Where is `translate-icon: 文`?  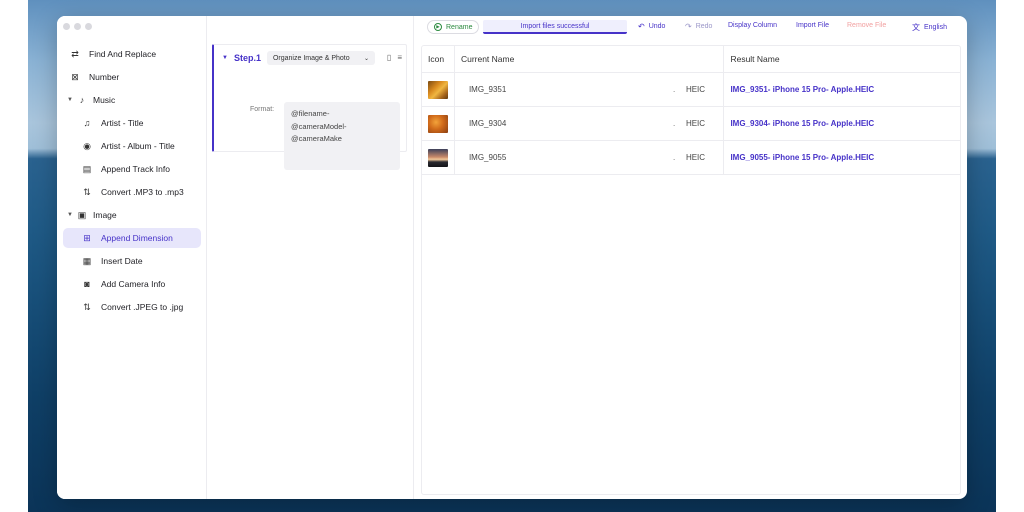
translate-icon: 文 is located at coordinates (916, 27).